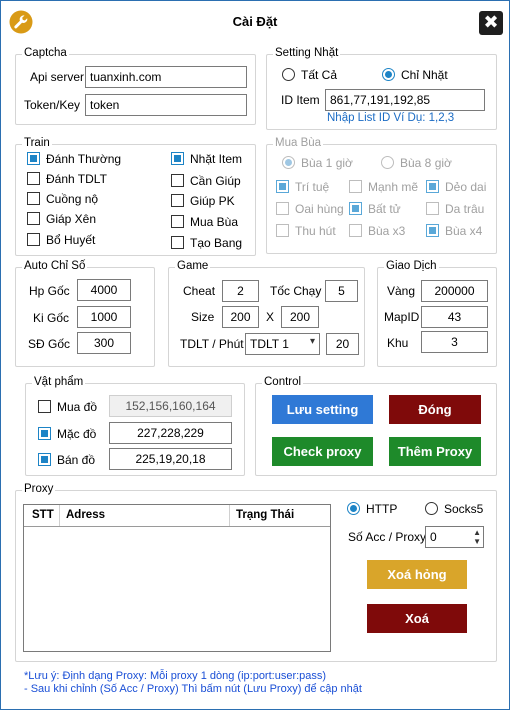 This screenshot has width=510, height=710. I want to click on col-stt: STT, so click(43, 515).